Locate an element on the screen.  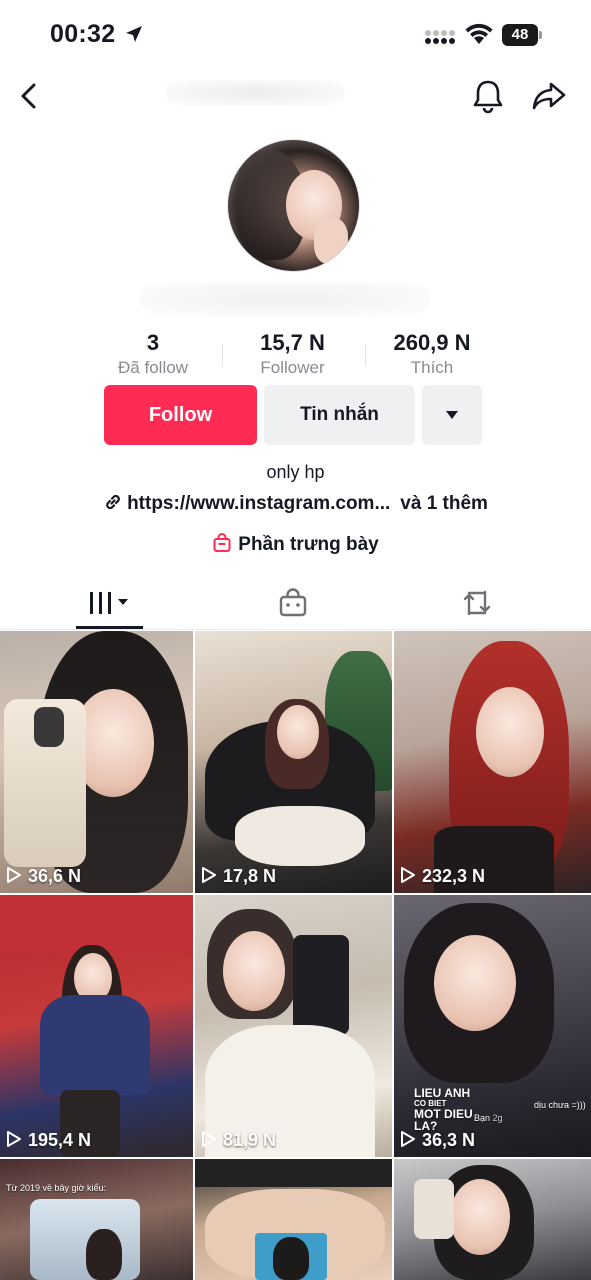
stat-following: 3 Đã follow is located at coordinates (153, 354).